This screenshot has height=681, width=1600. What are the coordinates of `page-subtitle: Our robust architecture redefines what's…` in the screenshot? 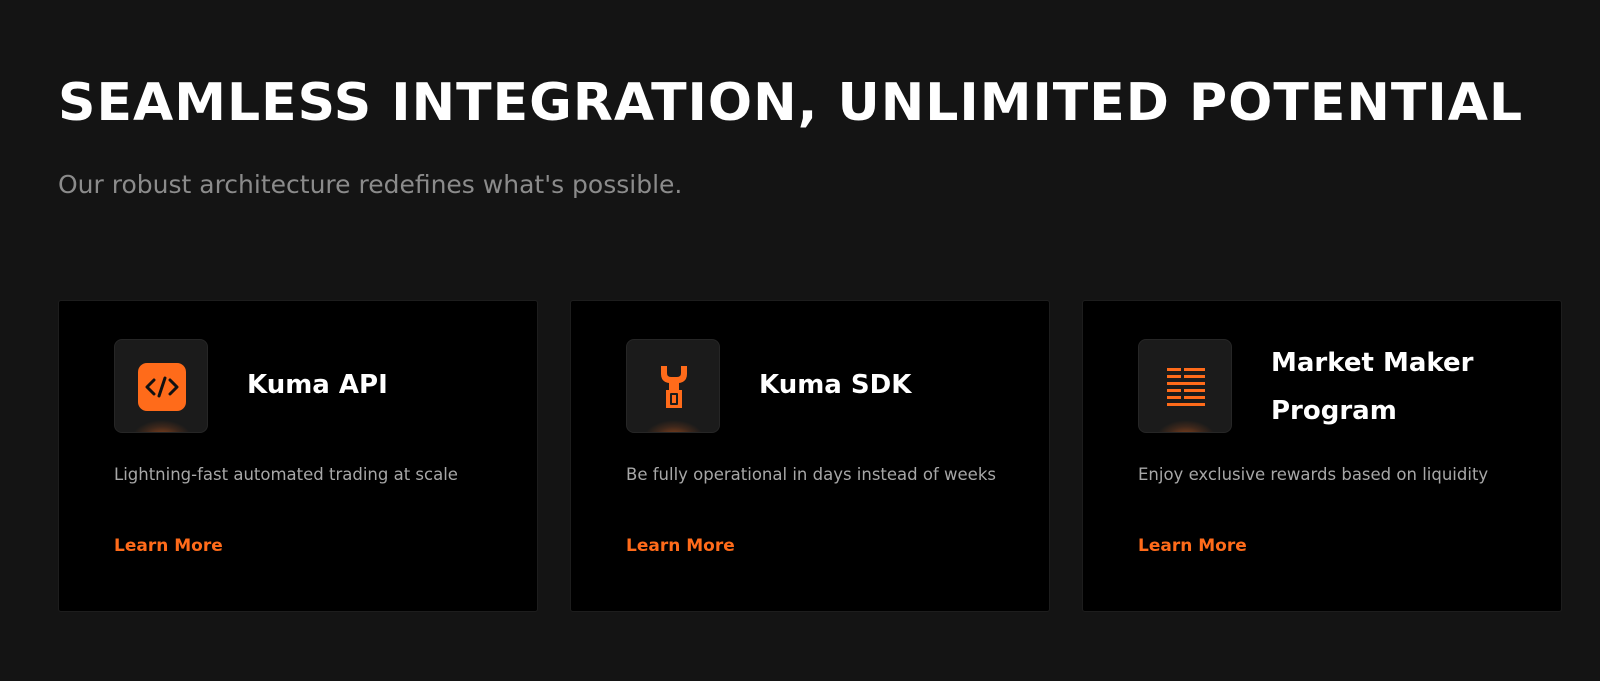 It's located at (370, 184).